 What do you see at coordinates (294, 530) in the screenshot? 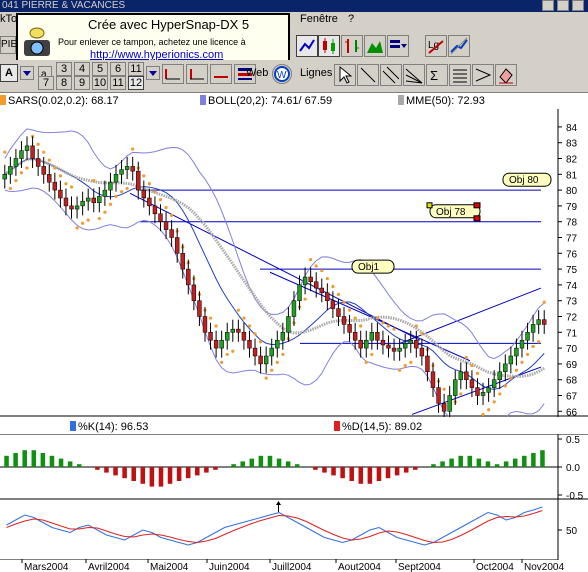
I see `stochastic-panel: 50` at bounding box center [294, 530].